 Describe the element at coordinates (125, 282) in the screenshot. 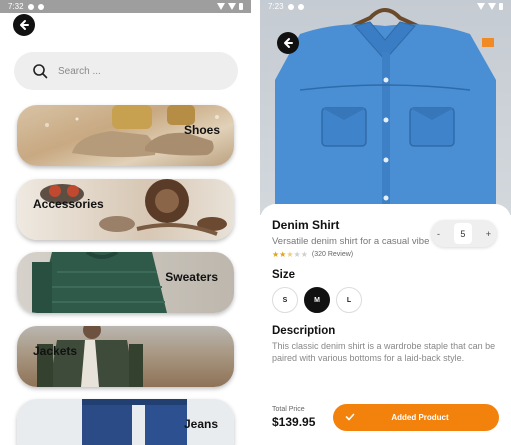

I see `category-card-sweaters: Sweaters` at that location.